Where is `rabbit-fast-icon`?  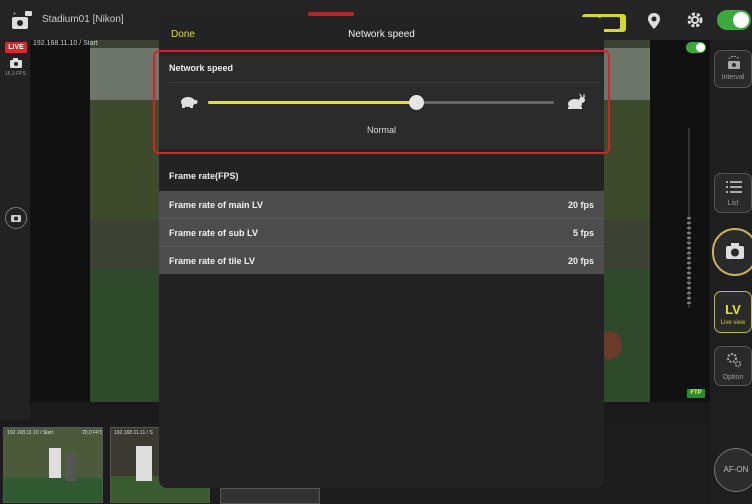
rabbit-fast-icon is located at coordinates (576, 101).